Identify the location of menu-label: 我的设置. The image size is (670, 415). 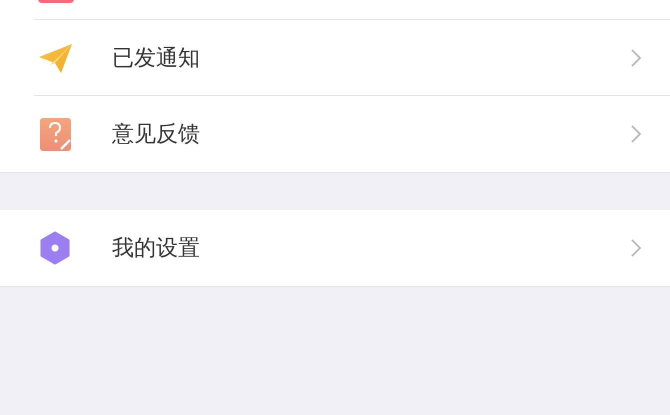
(156, 249).